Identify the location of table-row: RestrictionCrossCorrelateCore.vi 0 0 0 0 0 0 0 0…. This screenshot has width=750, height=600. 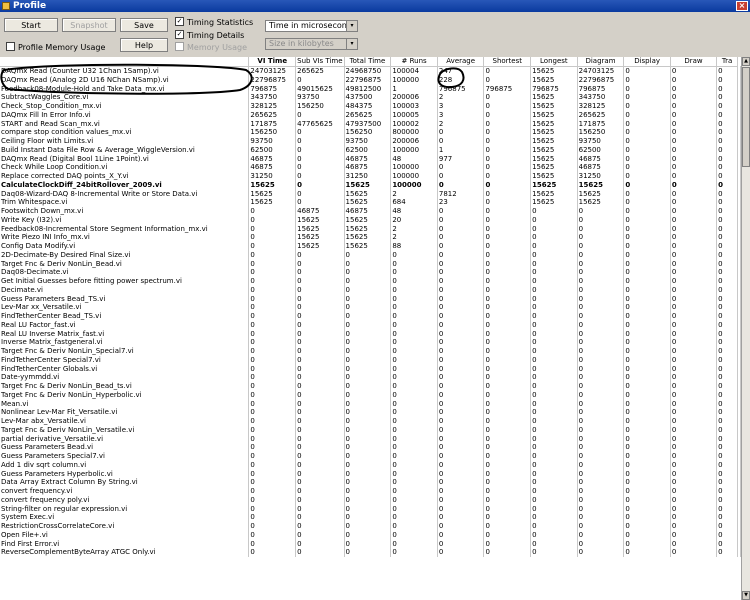
(370, 526).